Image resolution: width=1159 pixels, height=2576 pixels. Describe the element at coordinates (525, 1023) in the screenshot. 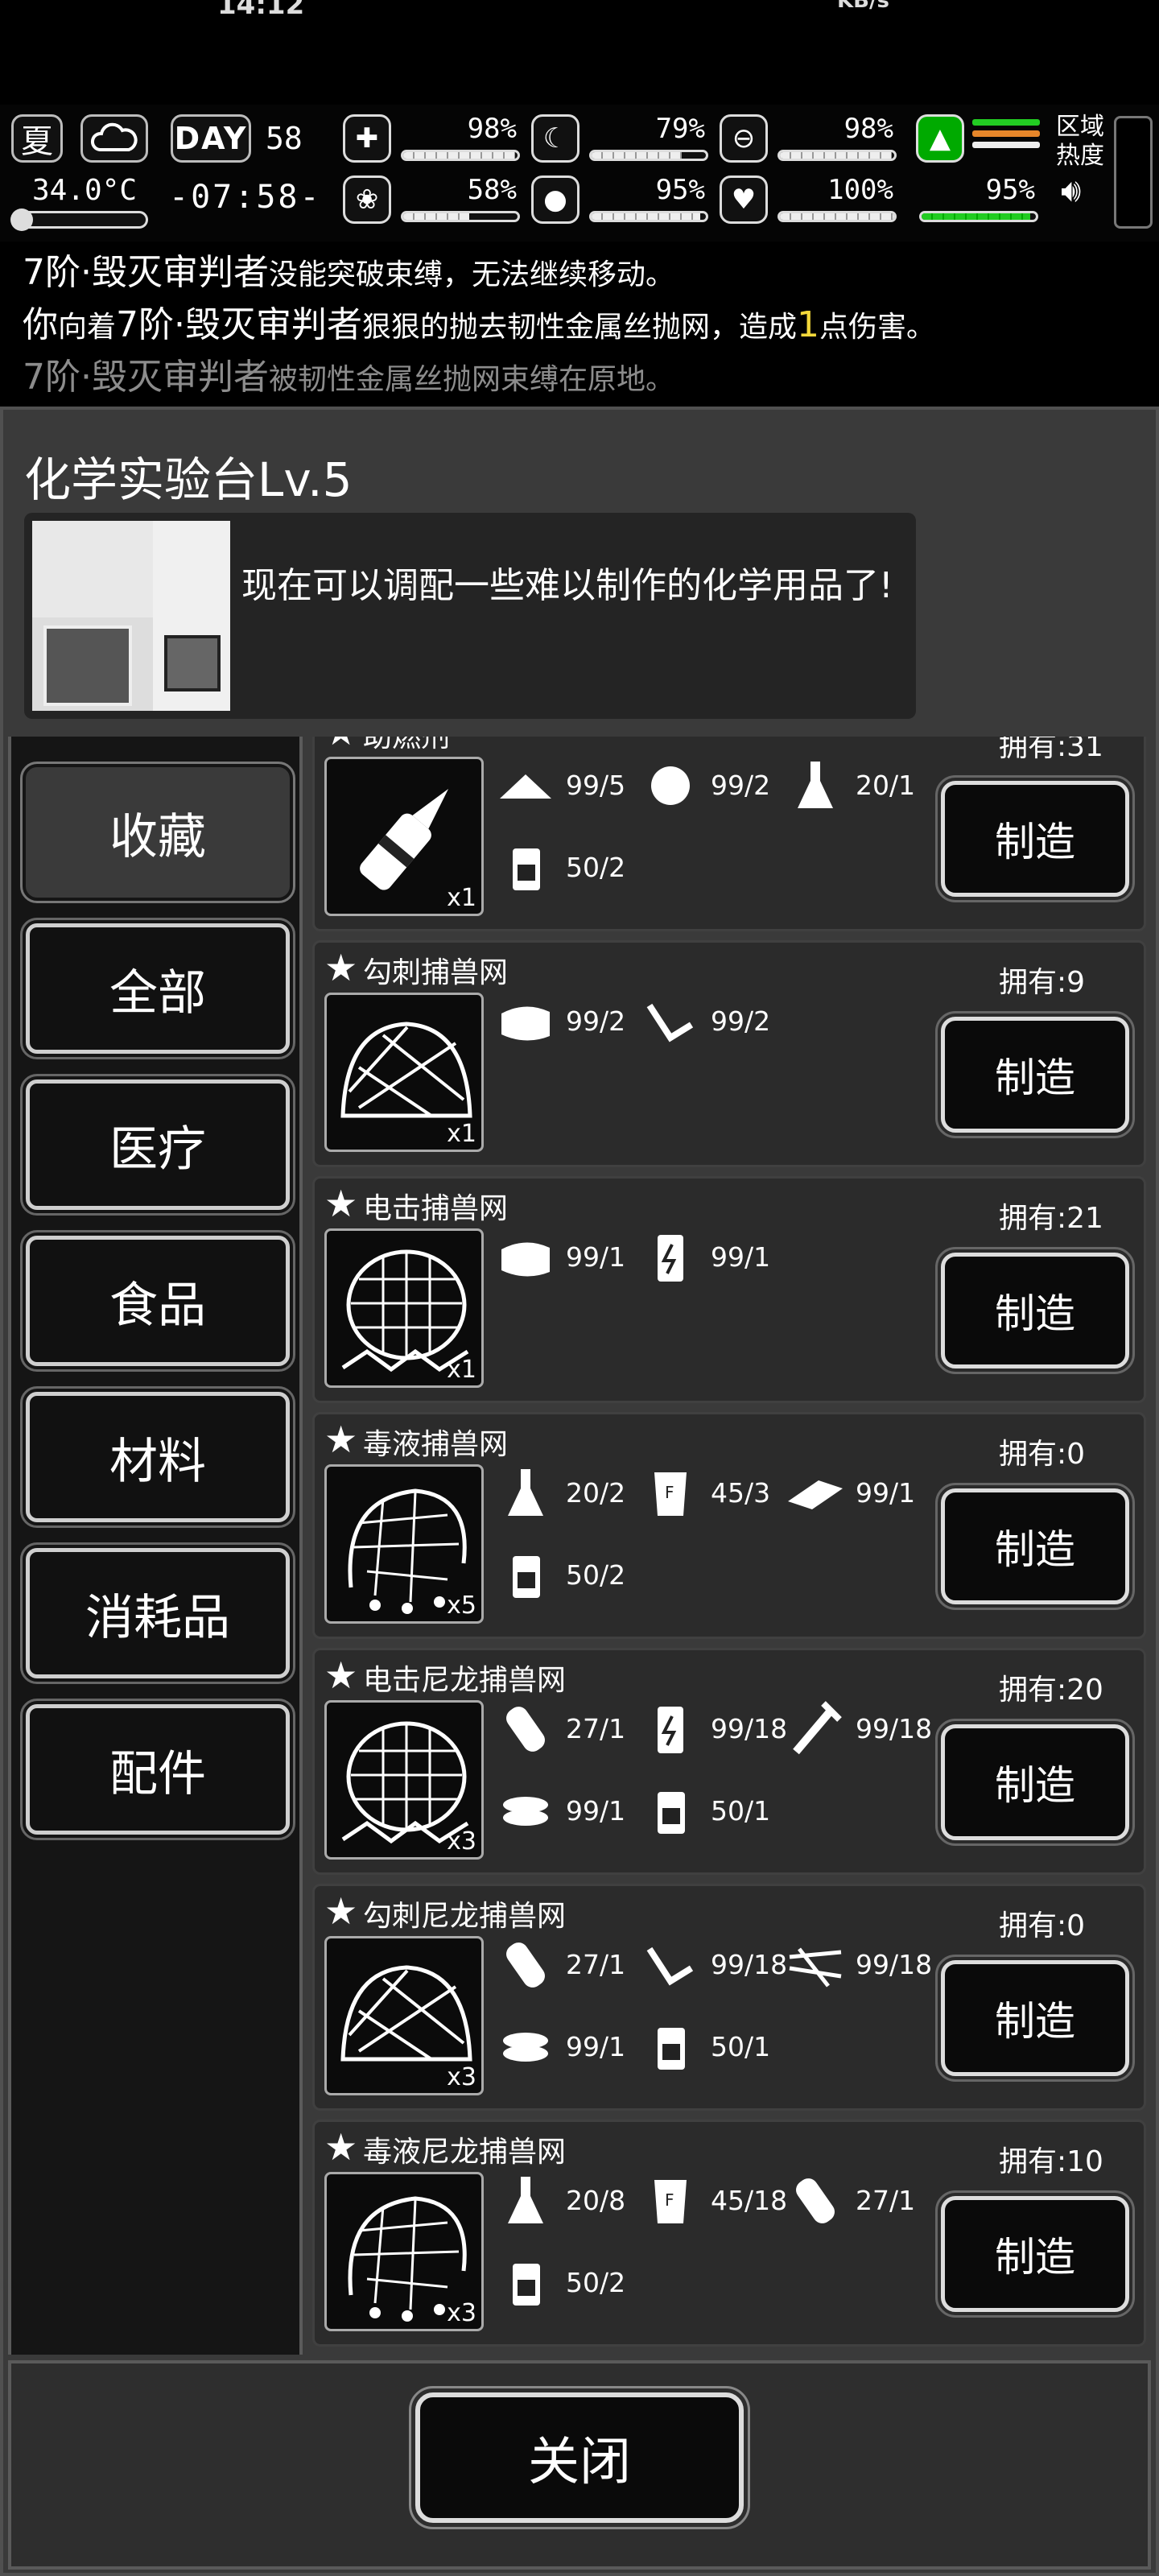

I see `cloth-stack-icon` at that location.